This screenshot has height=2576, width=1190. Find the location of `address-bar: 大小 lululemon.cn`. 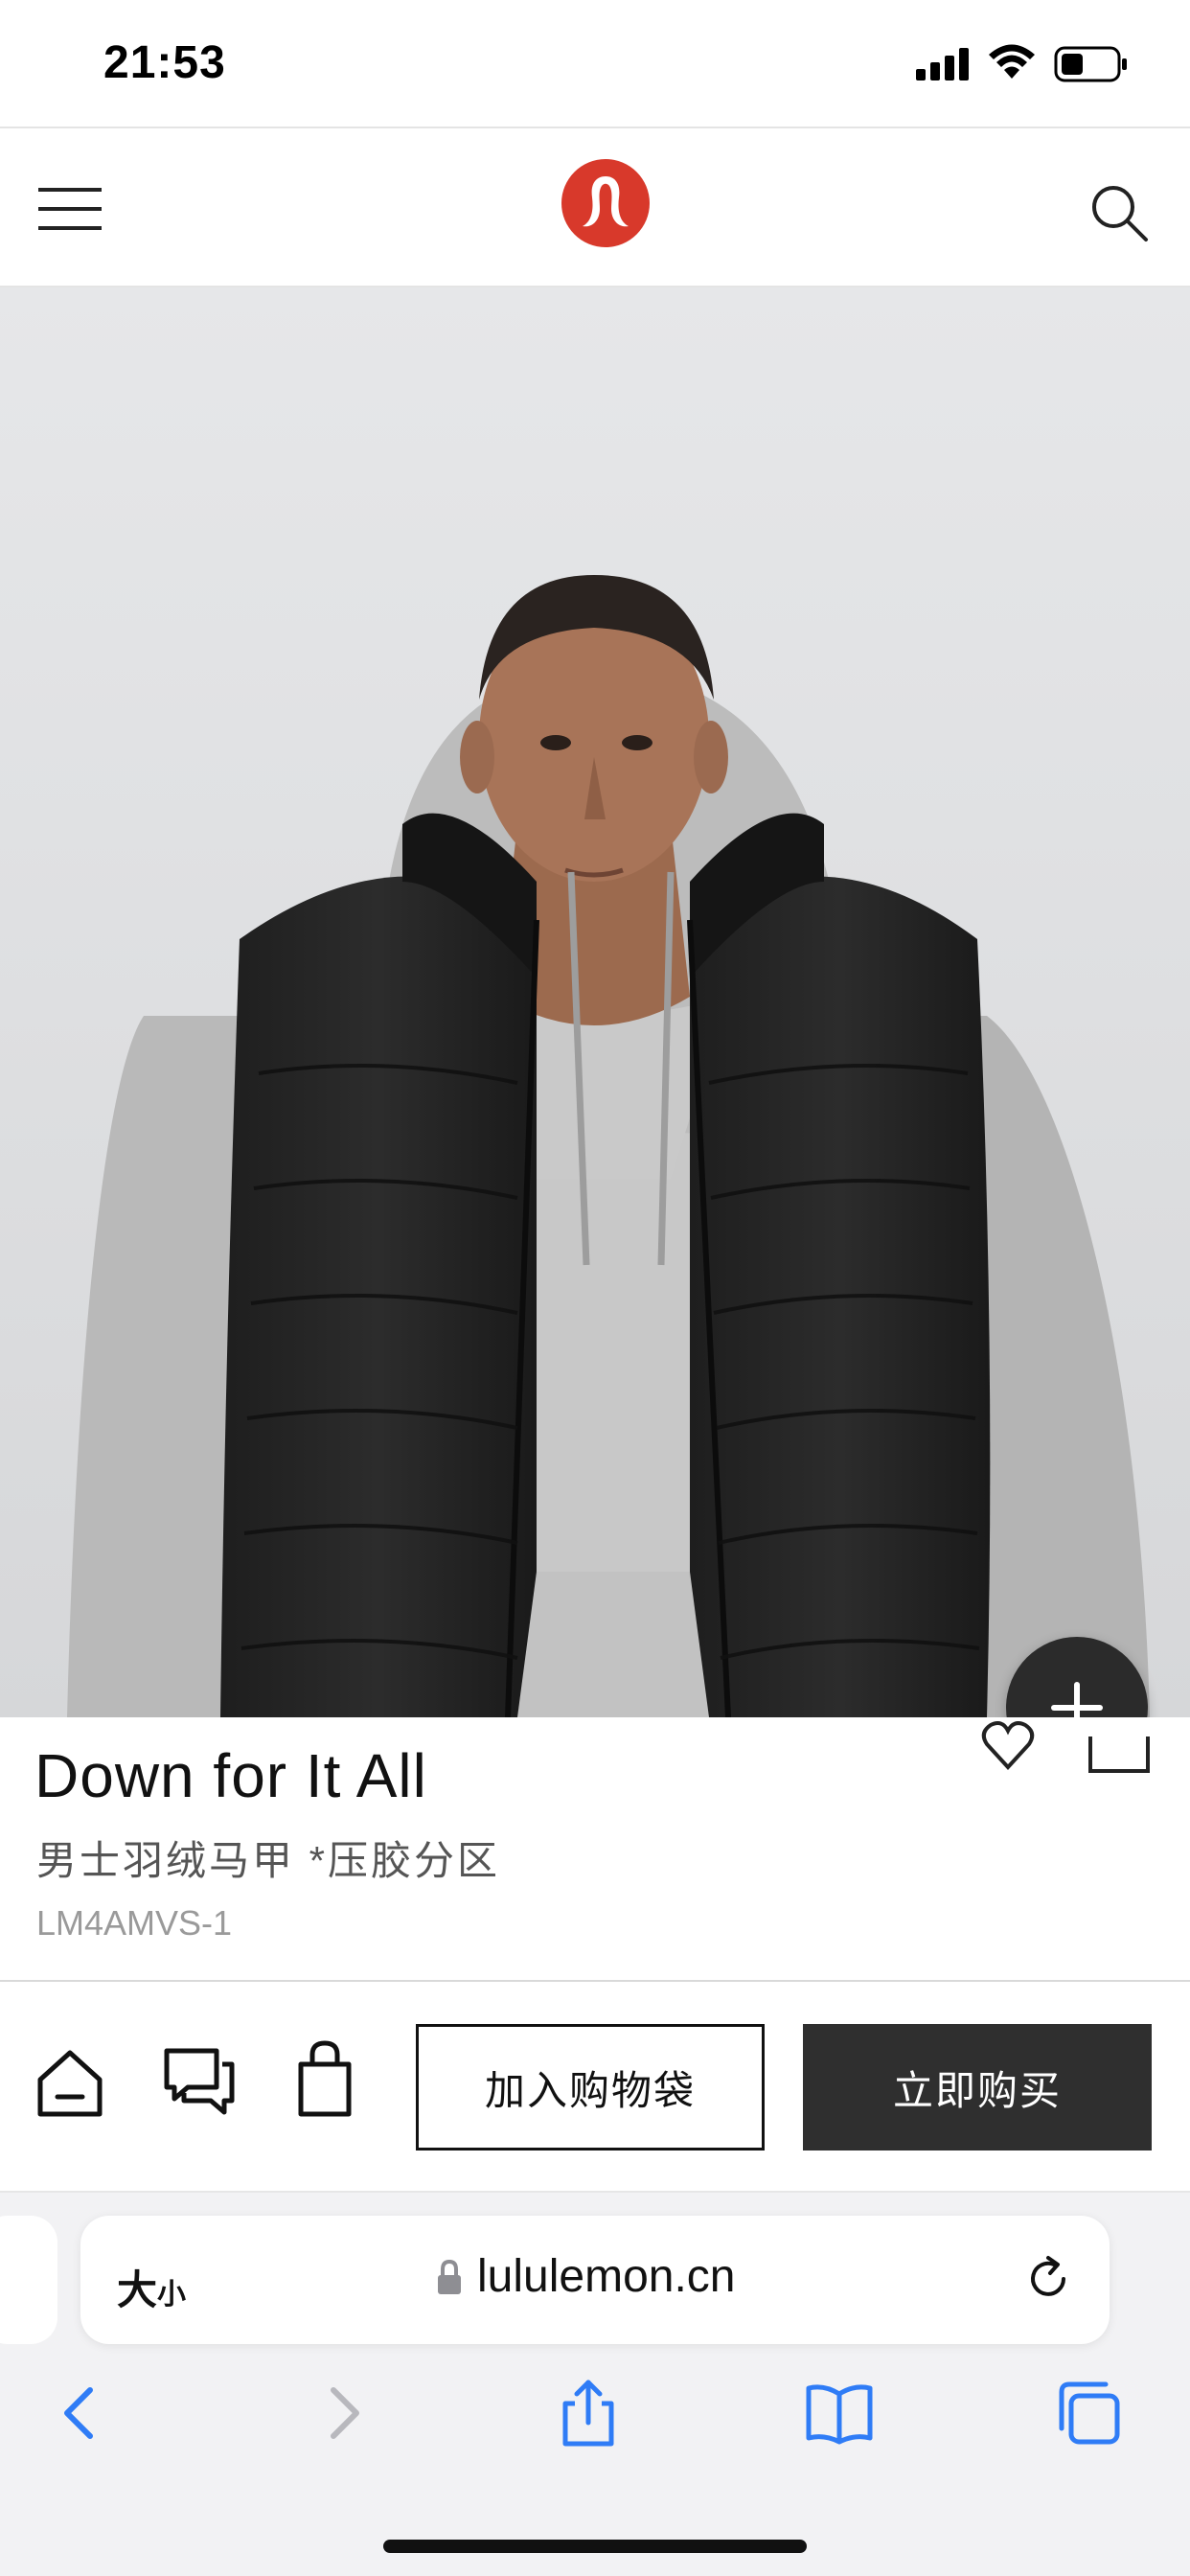

address-bar: 大小 lululemon.cn is located at coordinates (595, 2280).